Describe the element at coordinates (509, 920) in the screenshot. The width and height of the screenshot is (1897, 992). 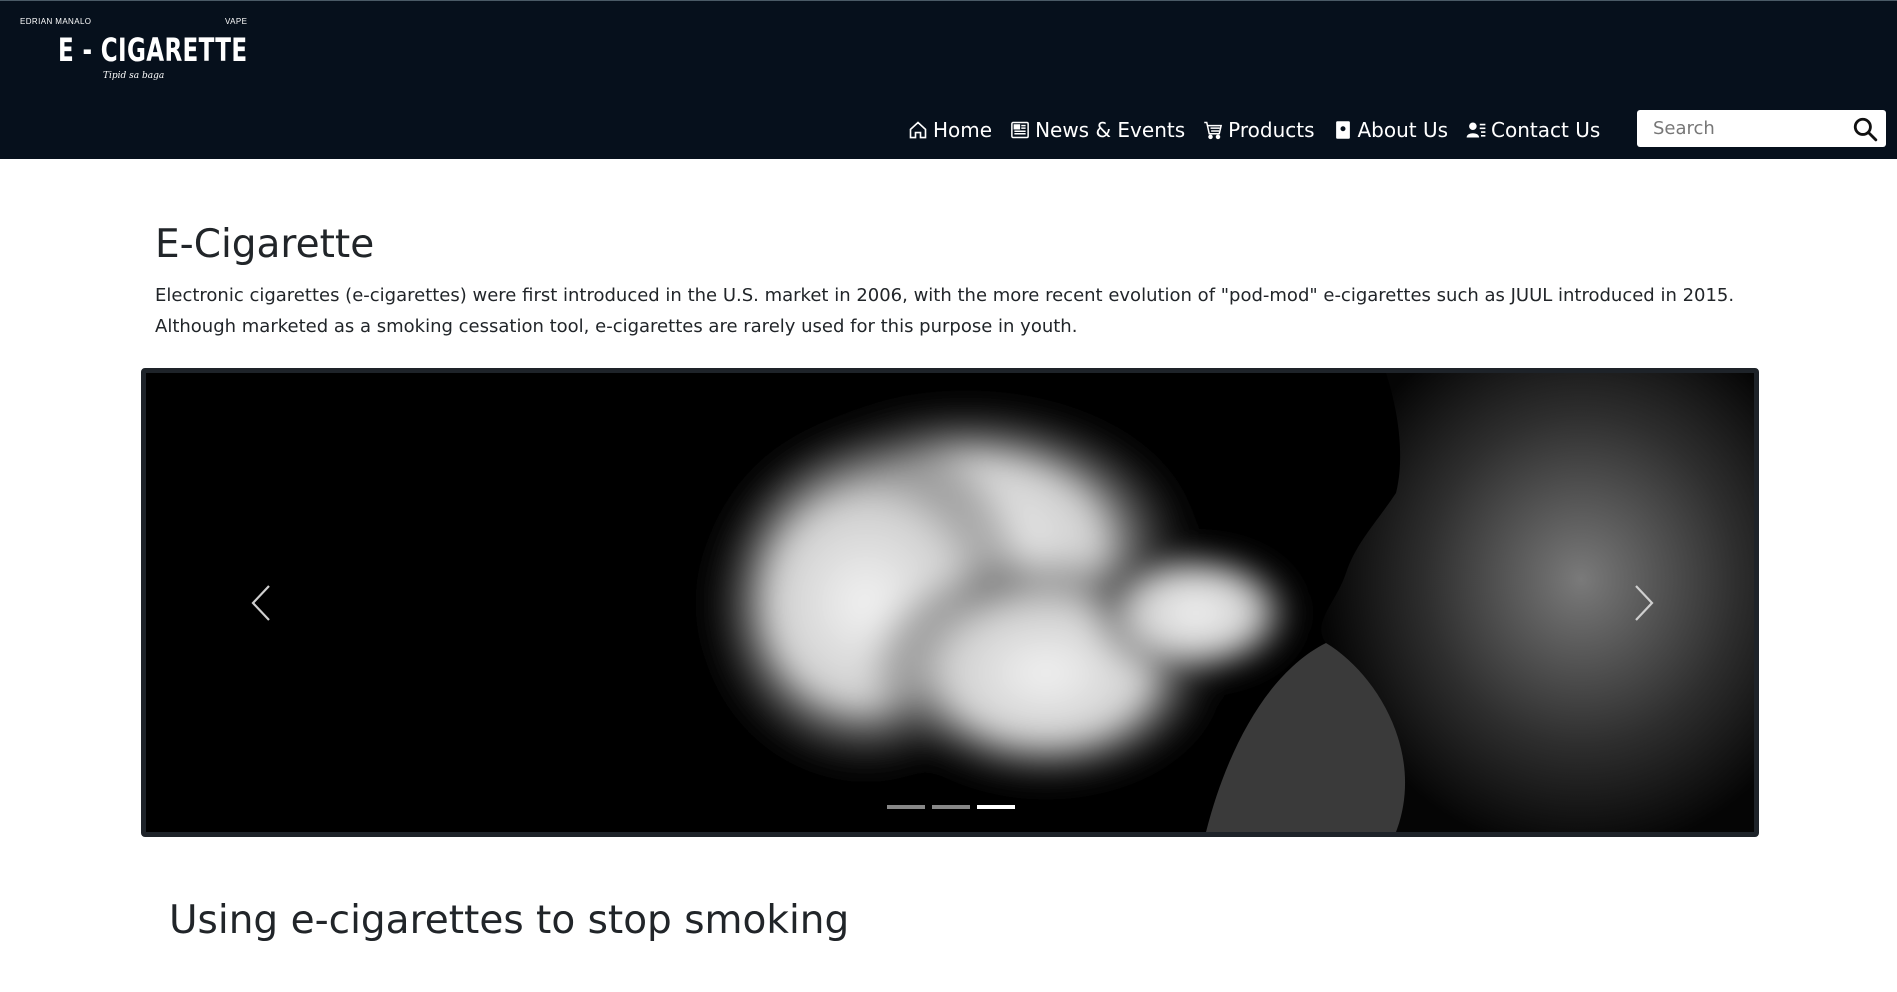
I see `section-title: Using e-cigarettes to stop smoking` at that location.